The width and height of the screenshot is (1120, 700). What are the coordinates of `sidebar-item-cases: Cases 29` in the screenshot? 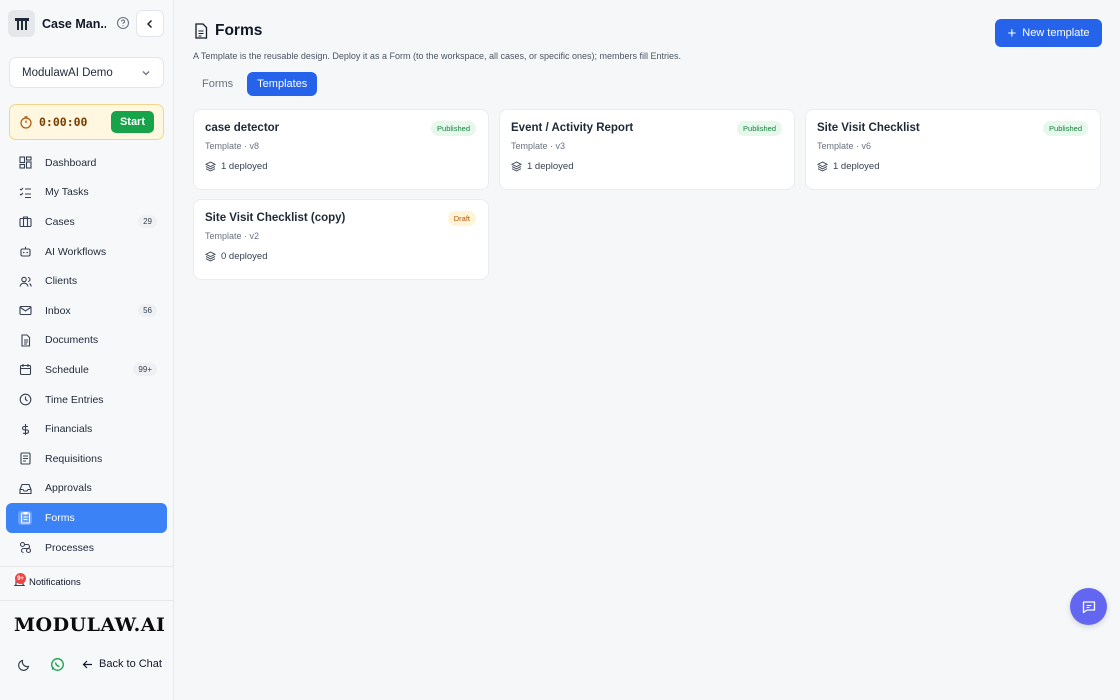 It's located at (86, 222).